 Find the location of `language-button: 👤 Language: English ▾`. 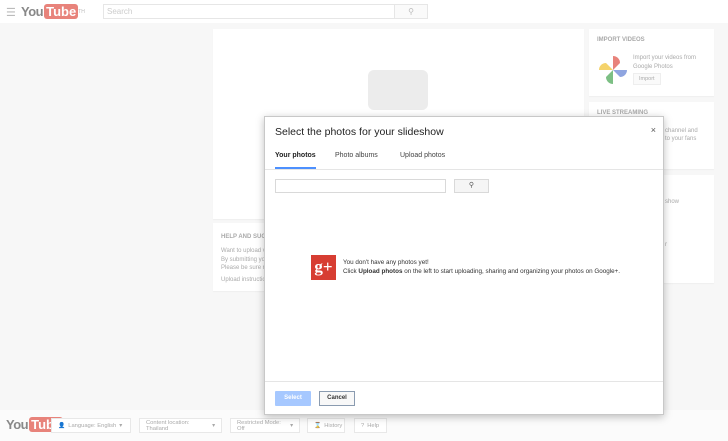

language-button: 👤 Language: English ▾ is located at coordinates (91, 425).